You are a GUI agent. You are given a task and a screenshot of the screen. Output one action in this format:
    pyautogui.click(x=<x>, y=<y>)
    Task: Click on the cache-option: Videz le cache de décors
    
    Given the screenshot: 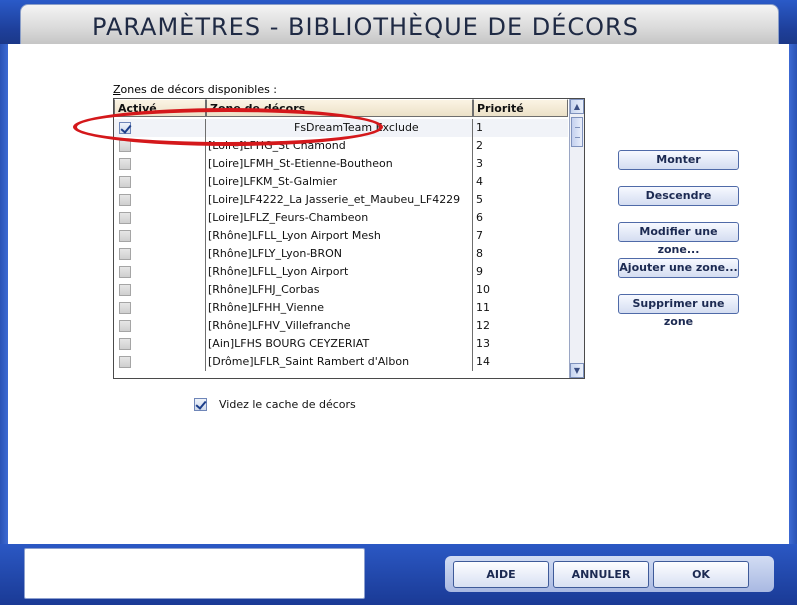 What is the action you would take?
    pyautogui.click(x=275, y=404)
    